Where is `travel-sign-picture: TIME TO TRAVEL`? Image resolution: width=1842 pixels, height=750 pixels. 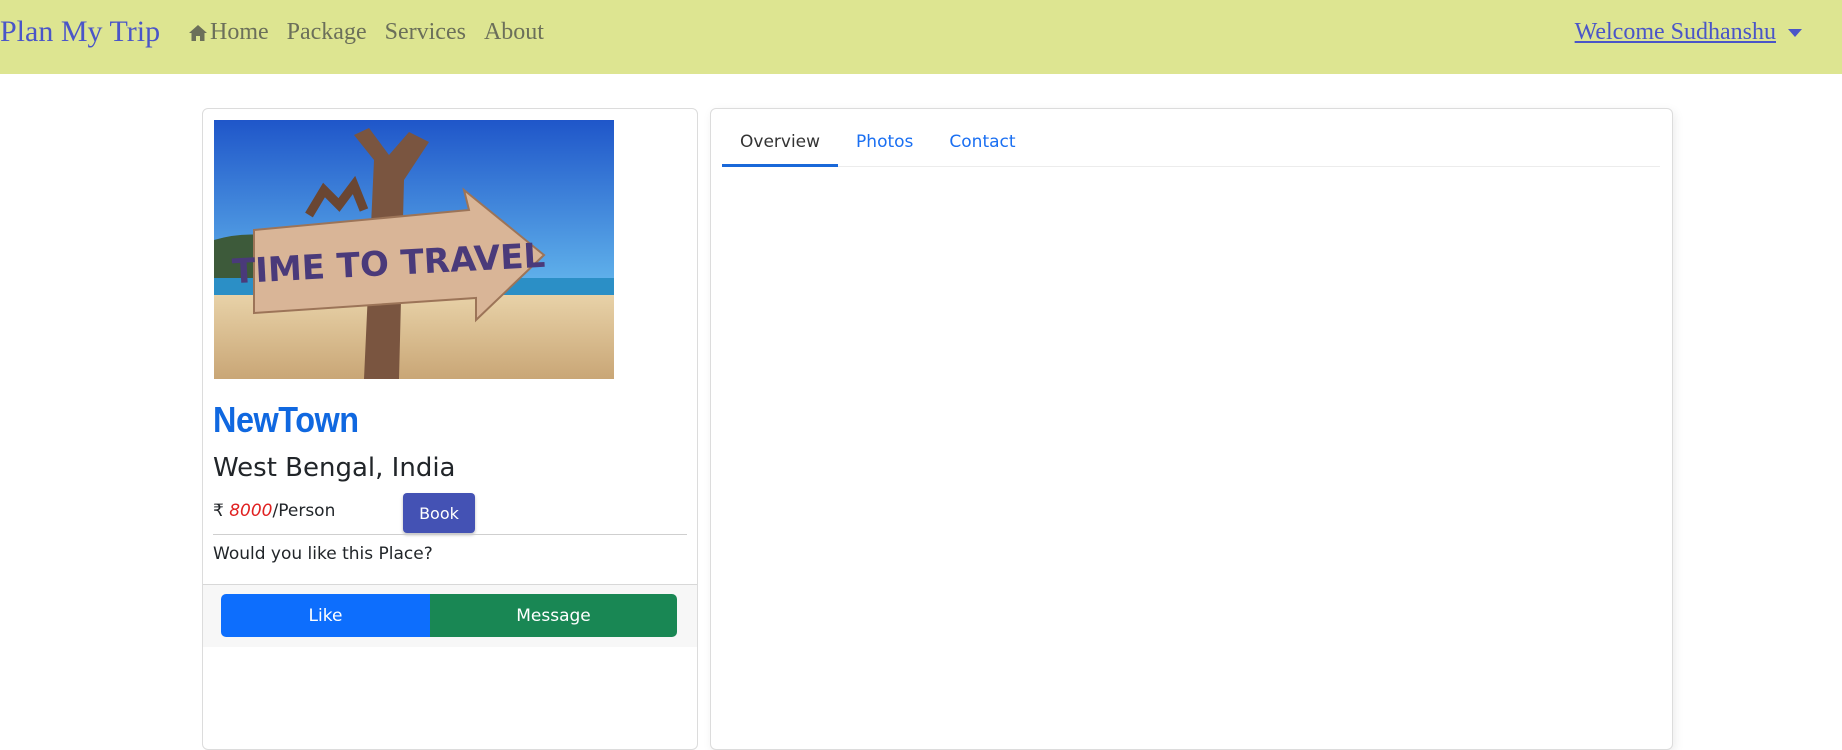
travel-sign-picture: TIME TO TRAVEL is located at coordinates (414, 249).